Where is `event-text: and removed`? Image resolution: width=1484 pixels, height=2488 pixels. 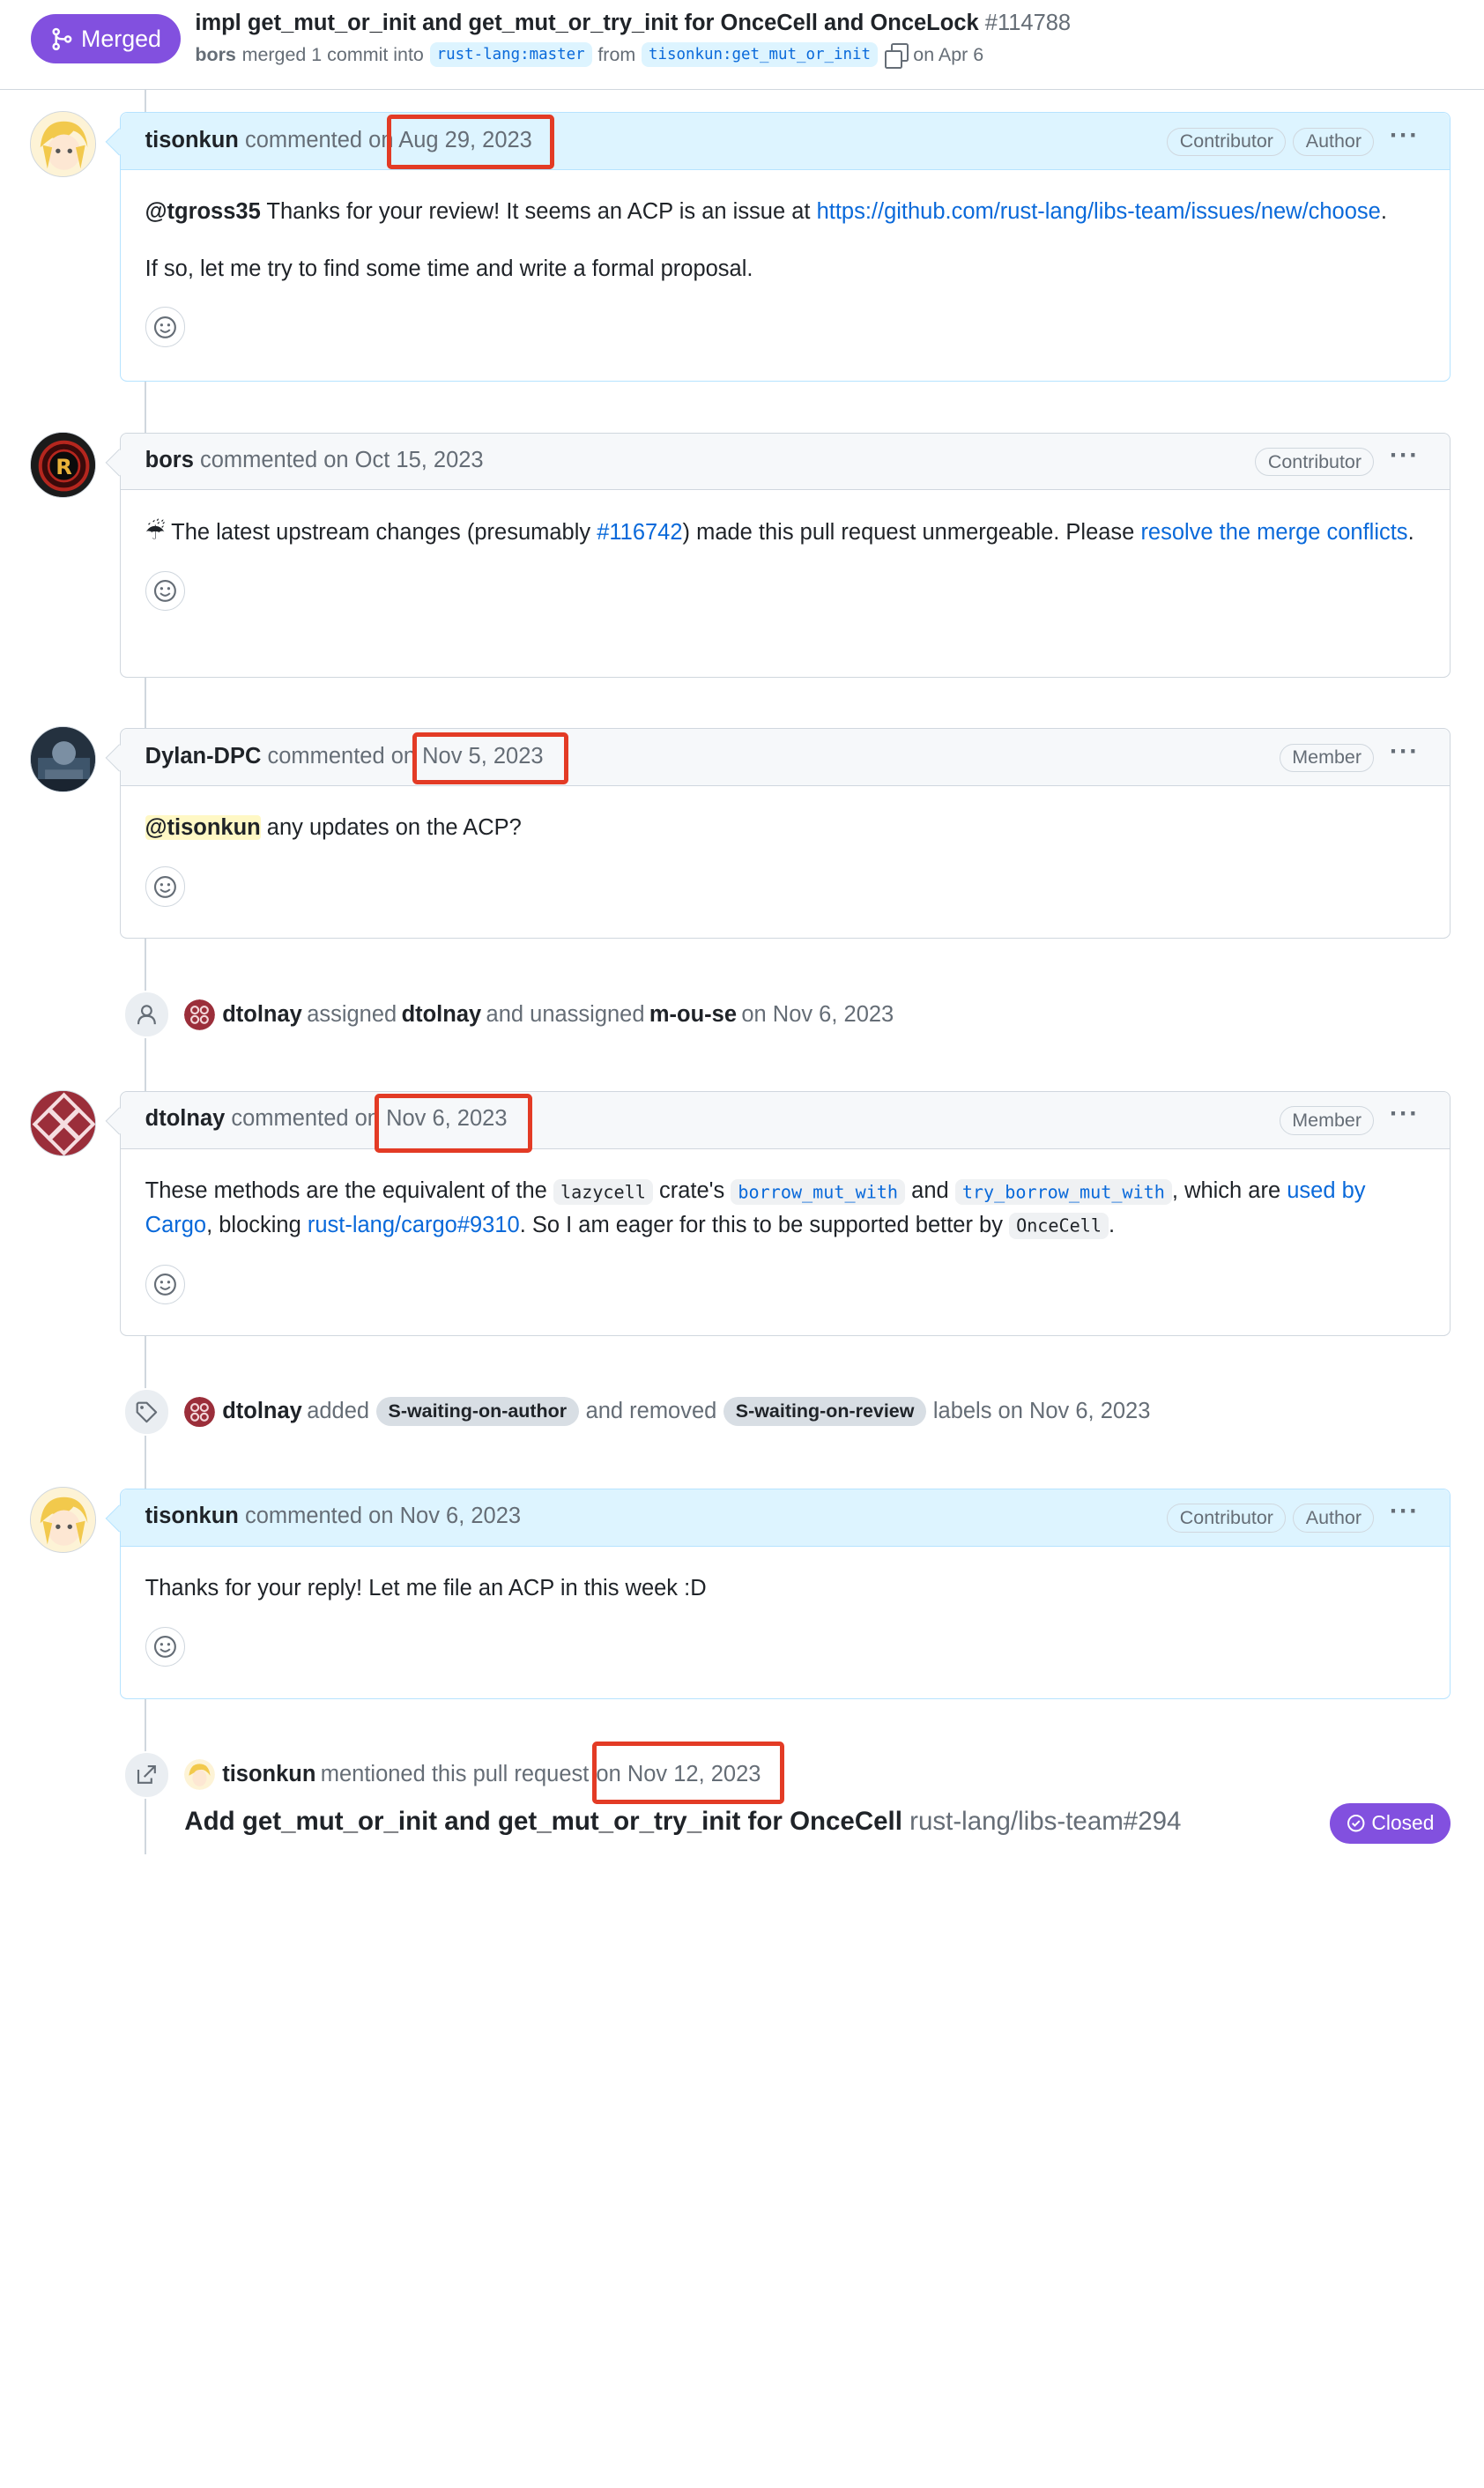 event-text: and removed is located at coordinates (651, 1411).